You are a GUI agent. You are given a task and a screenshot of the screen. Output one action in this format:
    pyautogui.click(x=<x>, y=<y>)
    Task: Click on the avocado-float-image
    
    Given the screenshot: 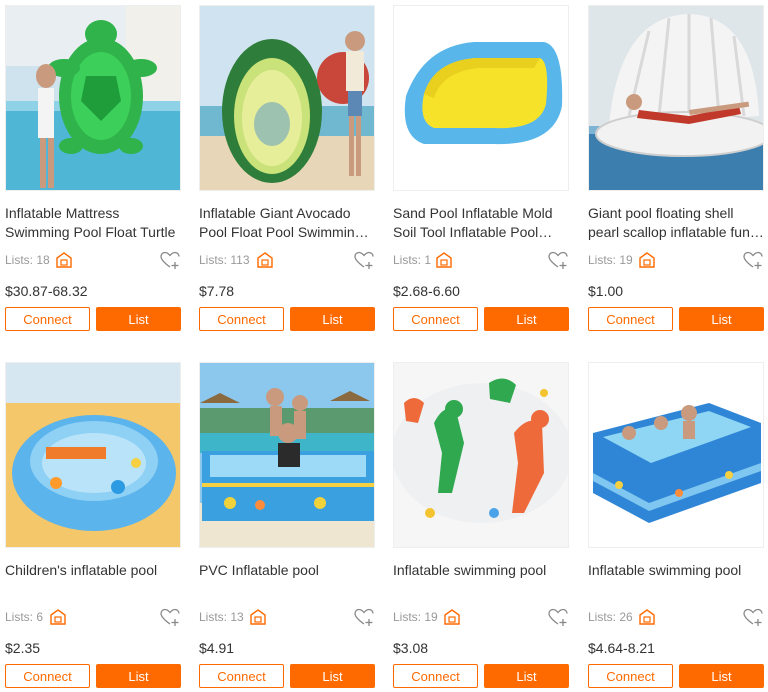 What is the action you would take?
    pyautogui.click(x=287, y=98)
    